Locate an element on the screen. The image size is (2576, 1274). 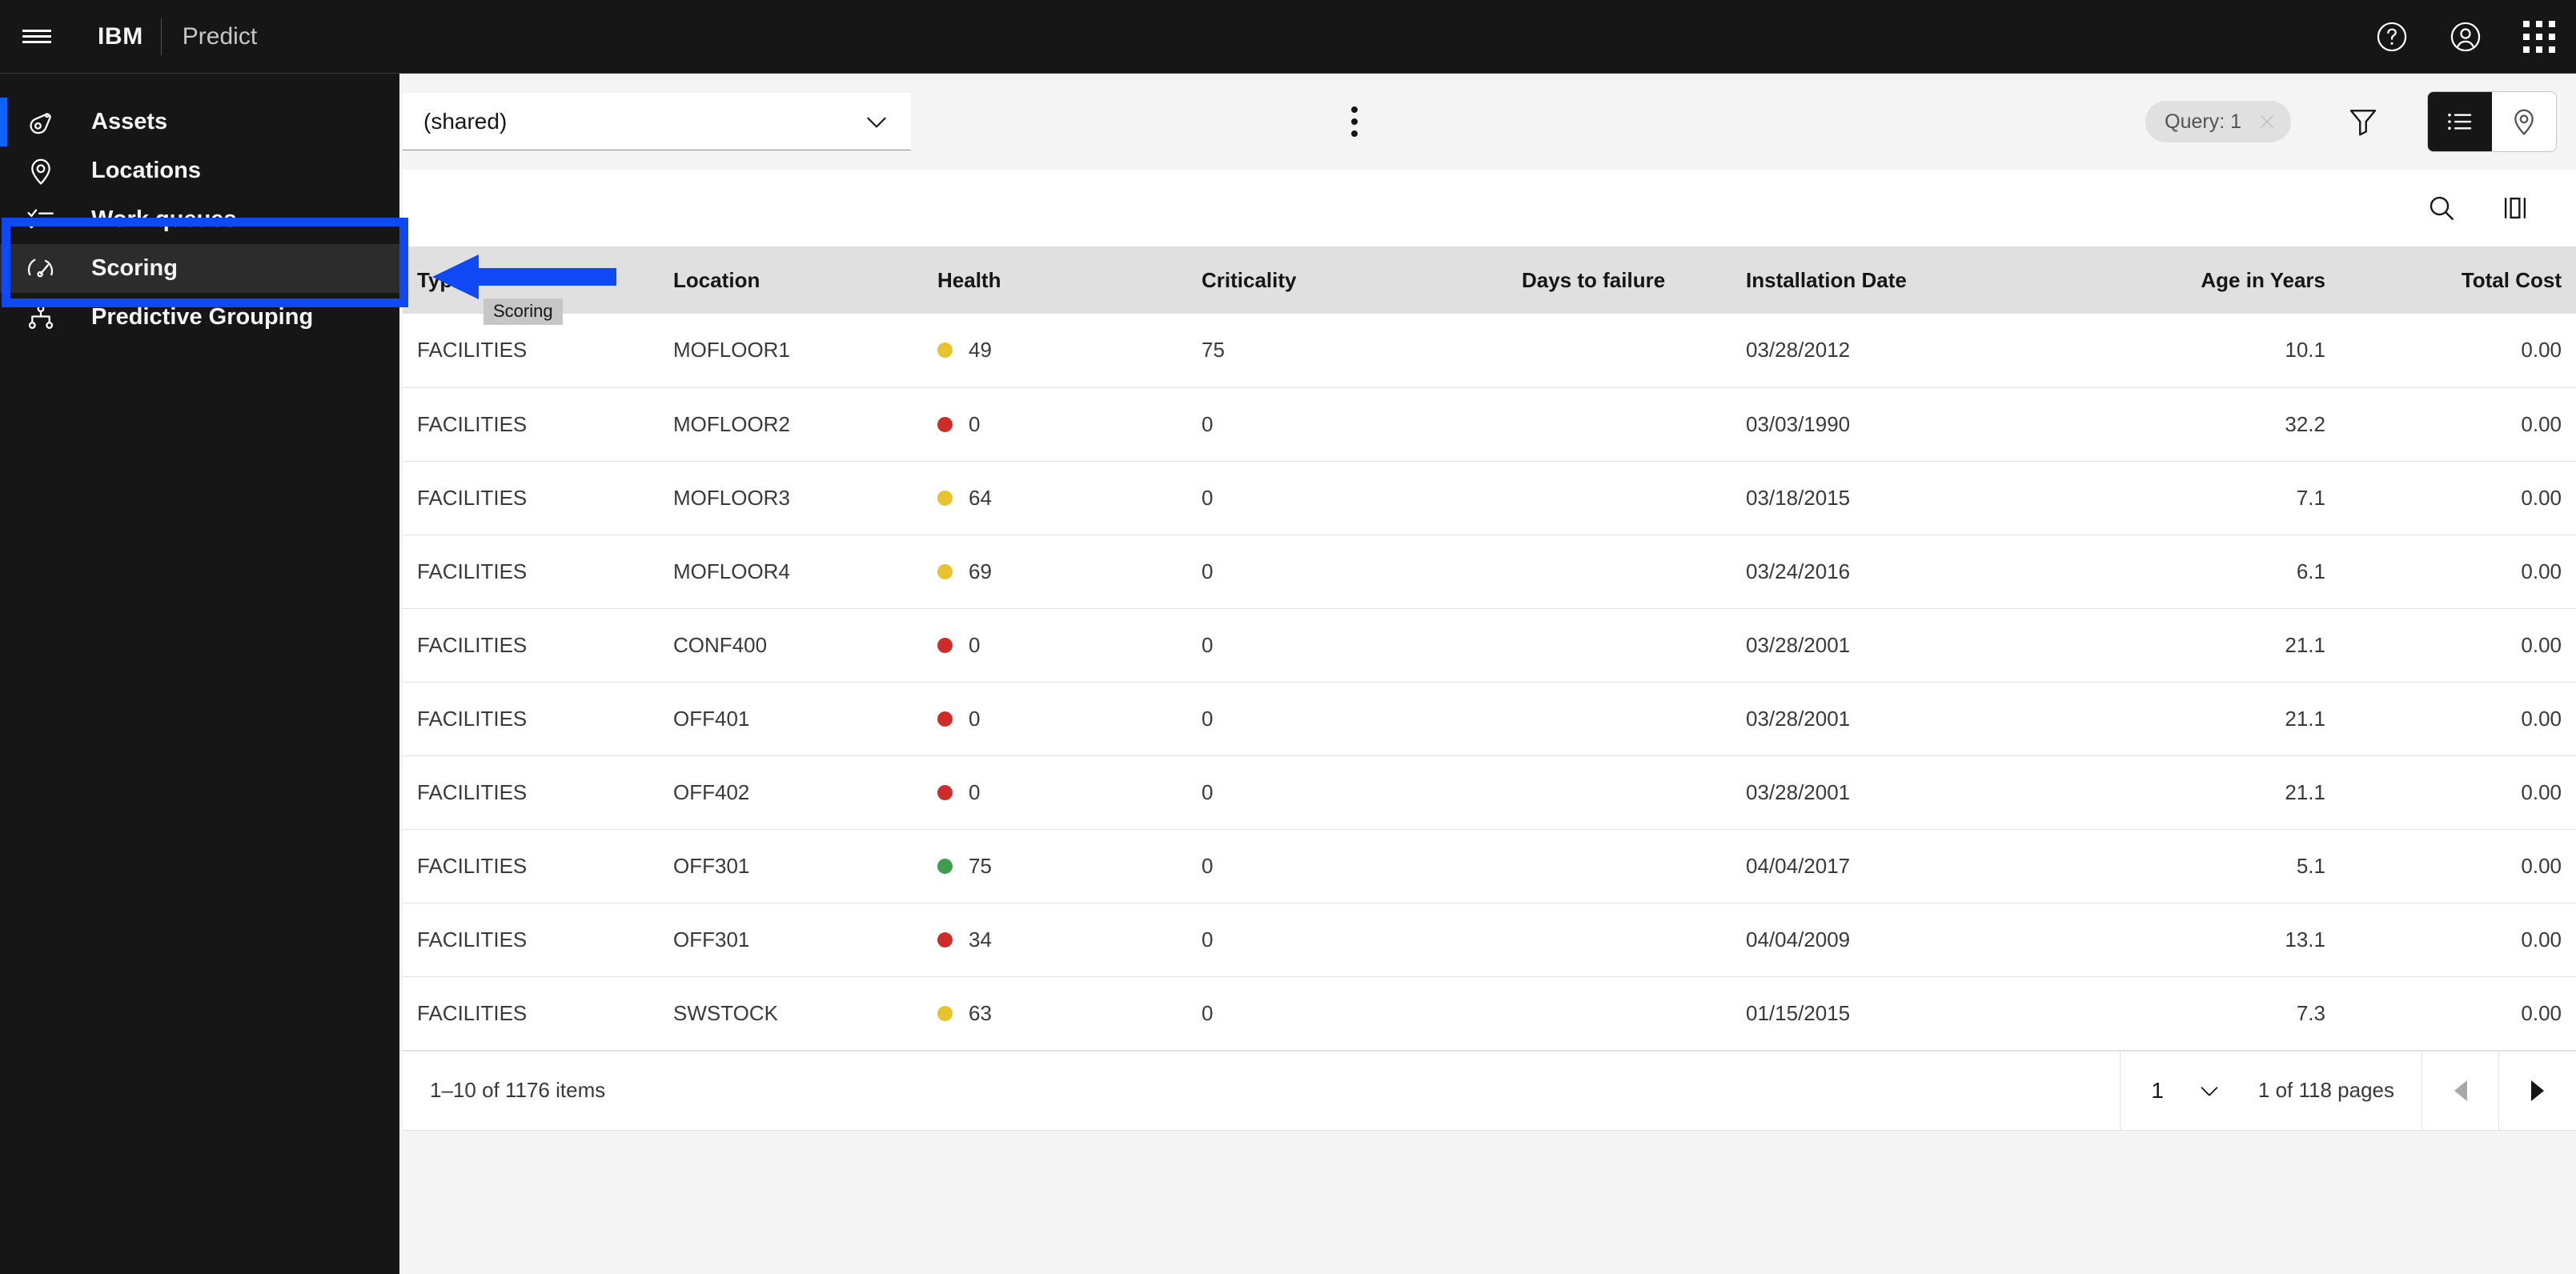
query-filter-badge: Query: 1 is located at coordinates (2218, 121).